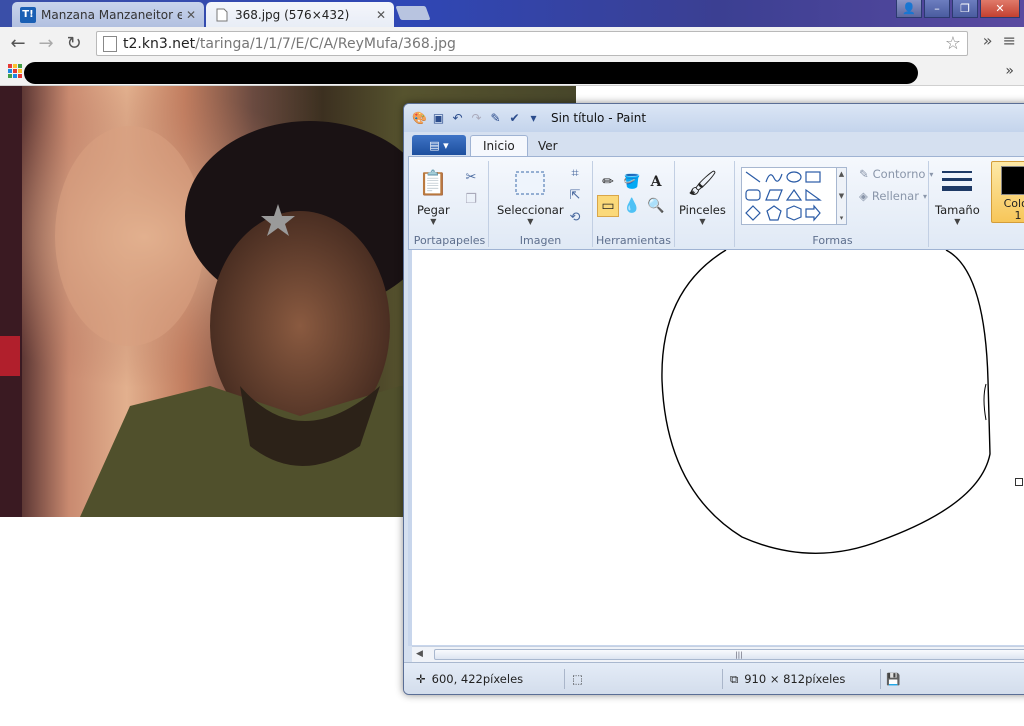  What do you see at coordinates (789, 196) in the screenshot?
I see `shapes-gallery` at bounding box center [789, 196].